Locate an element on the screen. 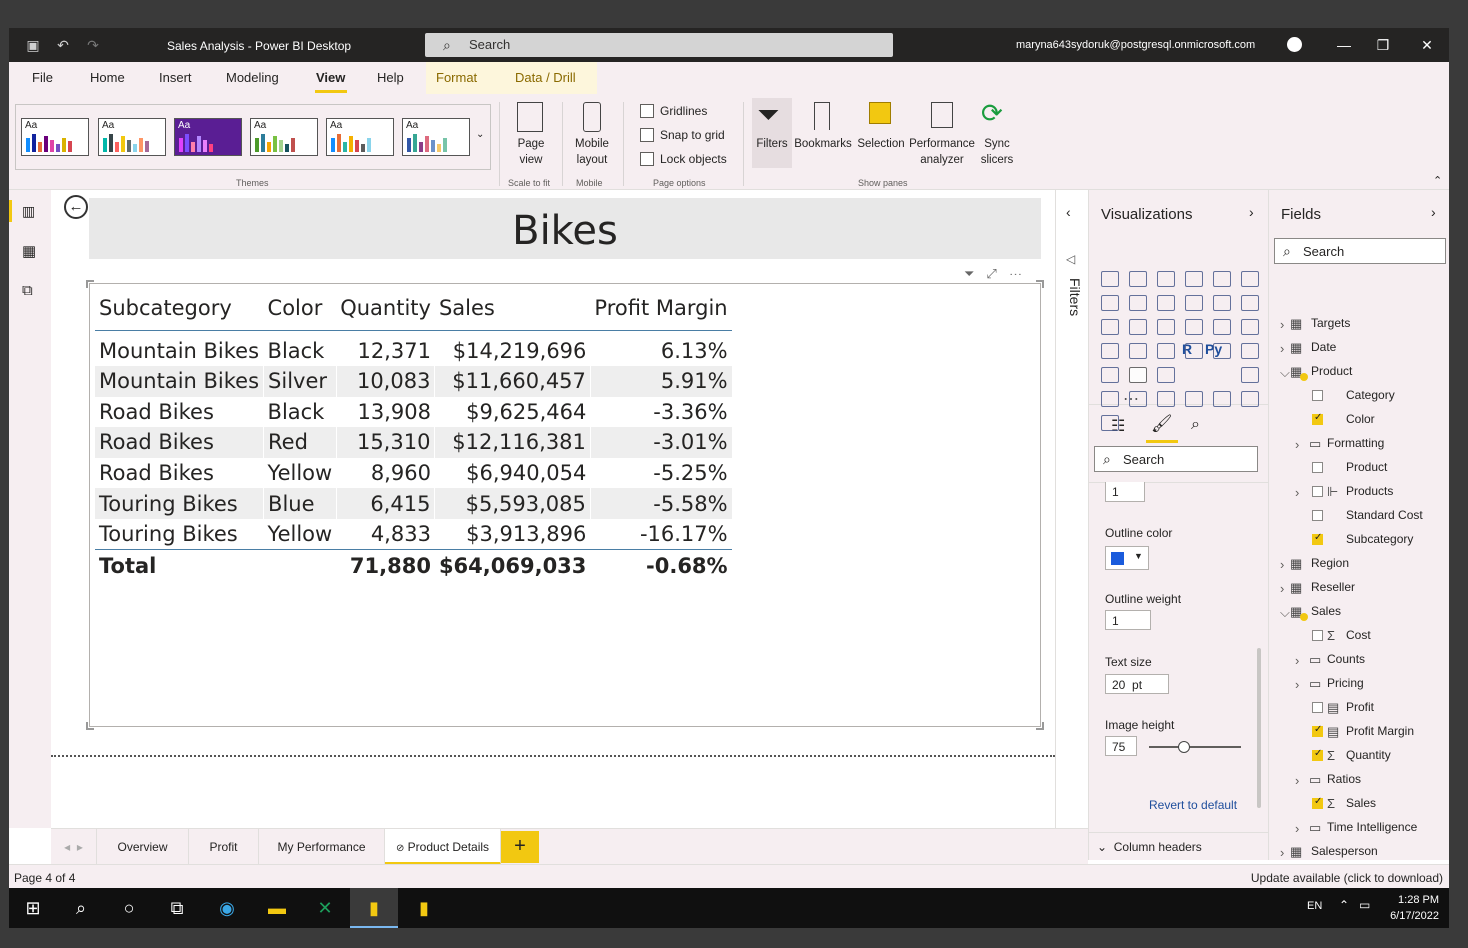 Image resolution: width=1468 pixels, height=948 pixels. scatter-visual-icon is located at coordinates (1166, 327).